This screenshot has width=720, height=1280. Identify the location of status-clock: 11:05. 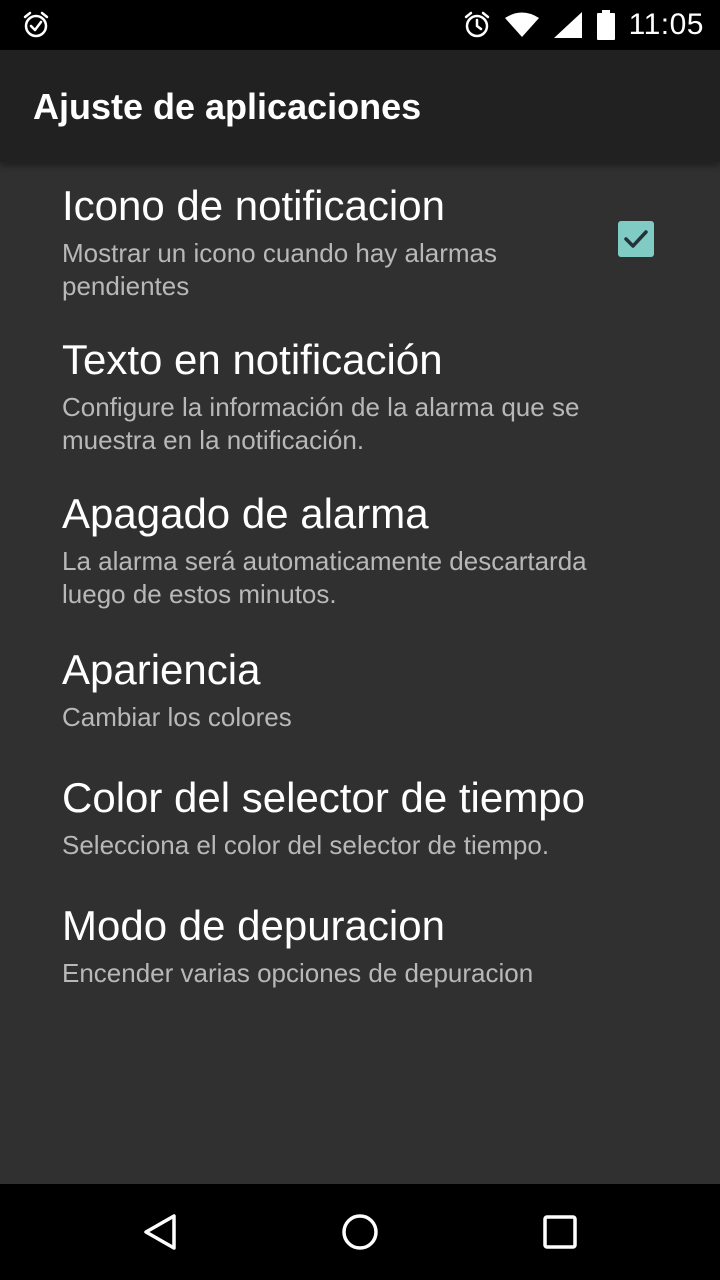
(666, 24).